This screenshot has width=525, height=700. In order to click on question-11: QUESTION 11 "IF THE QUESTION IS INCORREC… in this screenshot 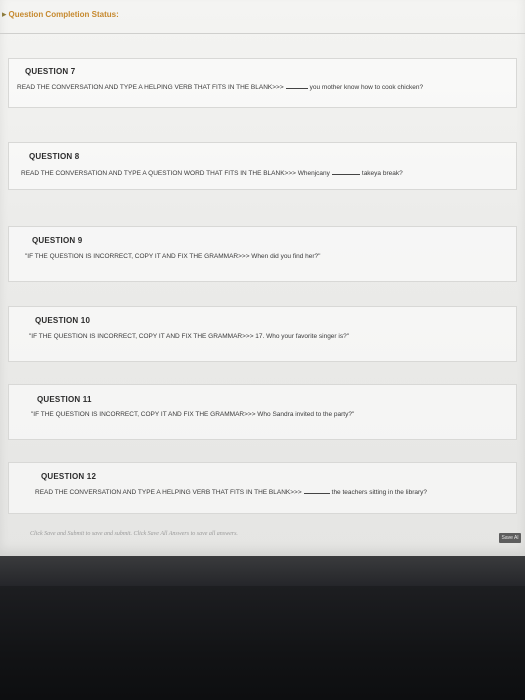, I will do `click(262, 412)`.